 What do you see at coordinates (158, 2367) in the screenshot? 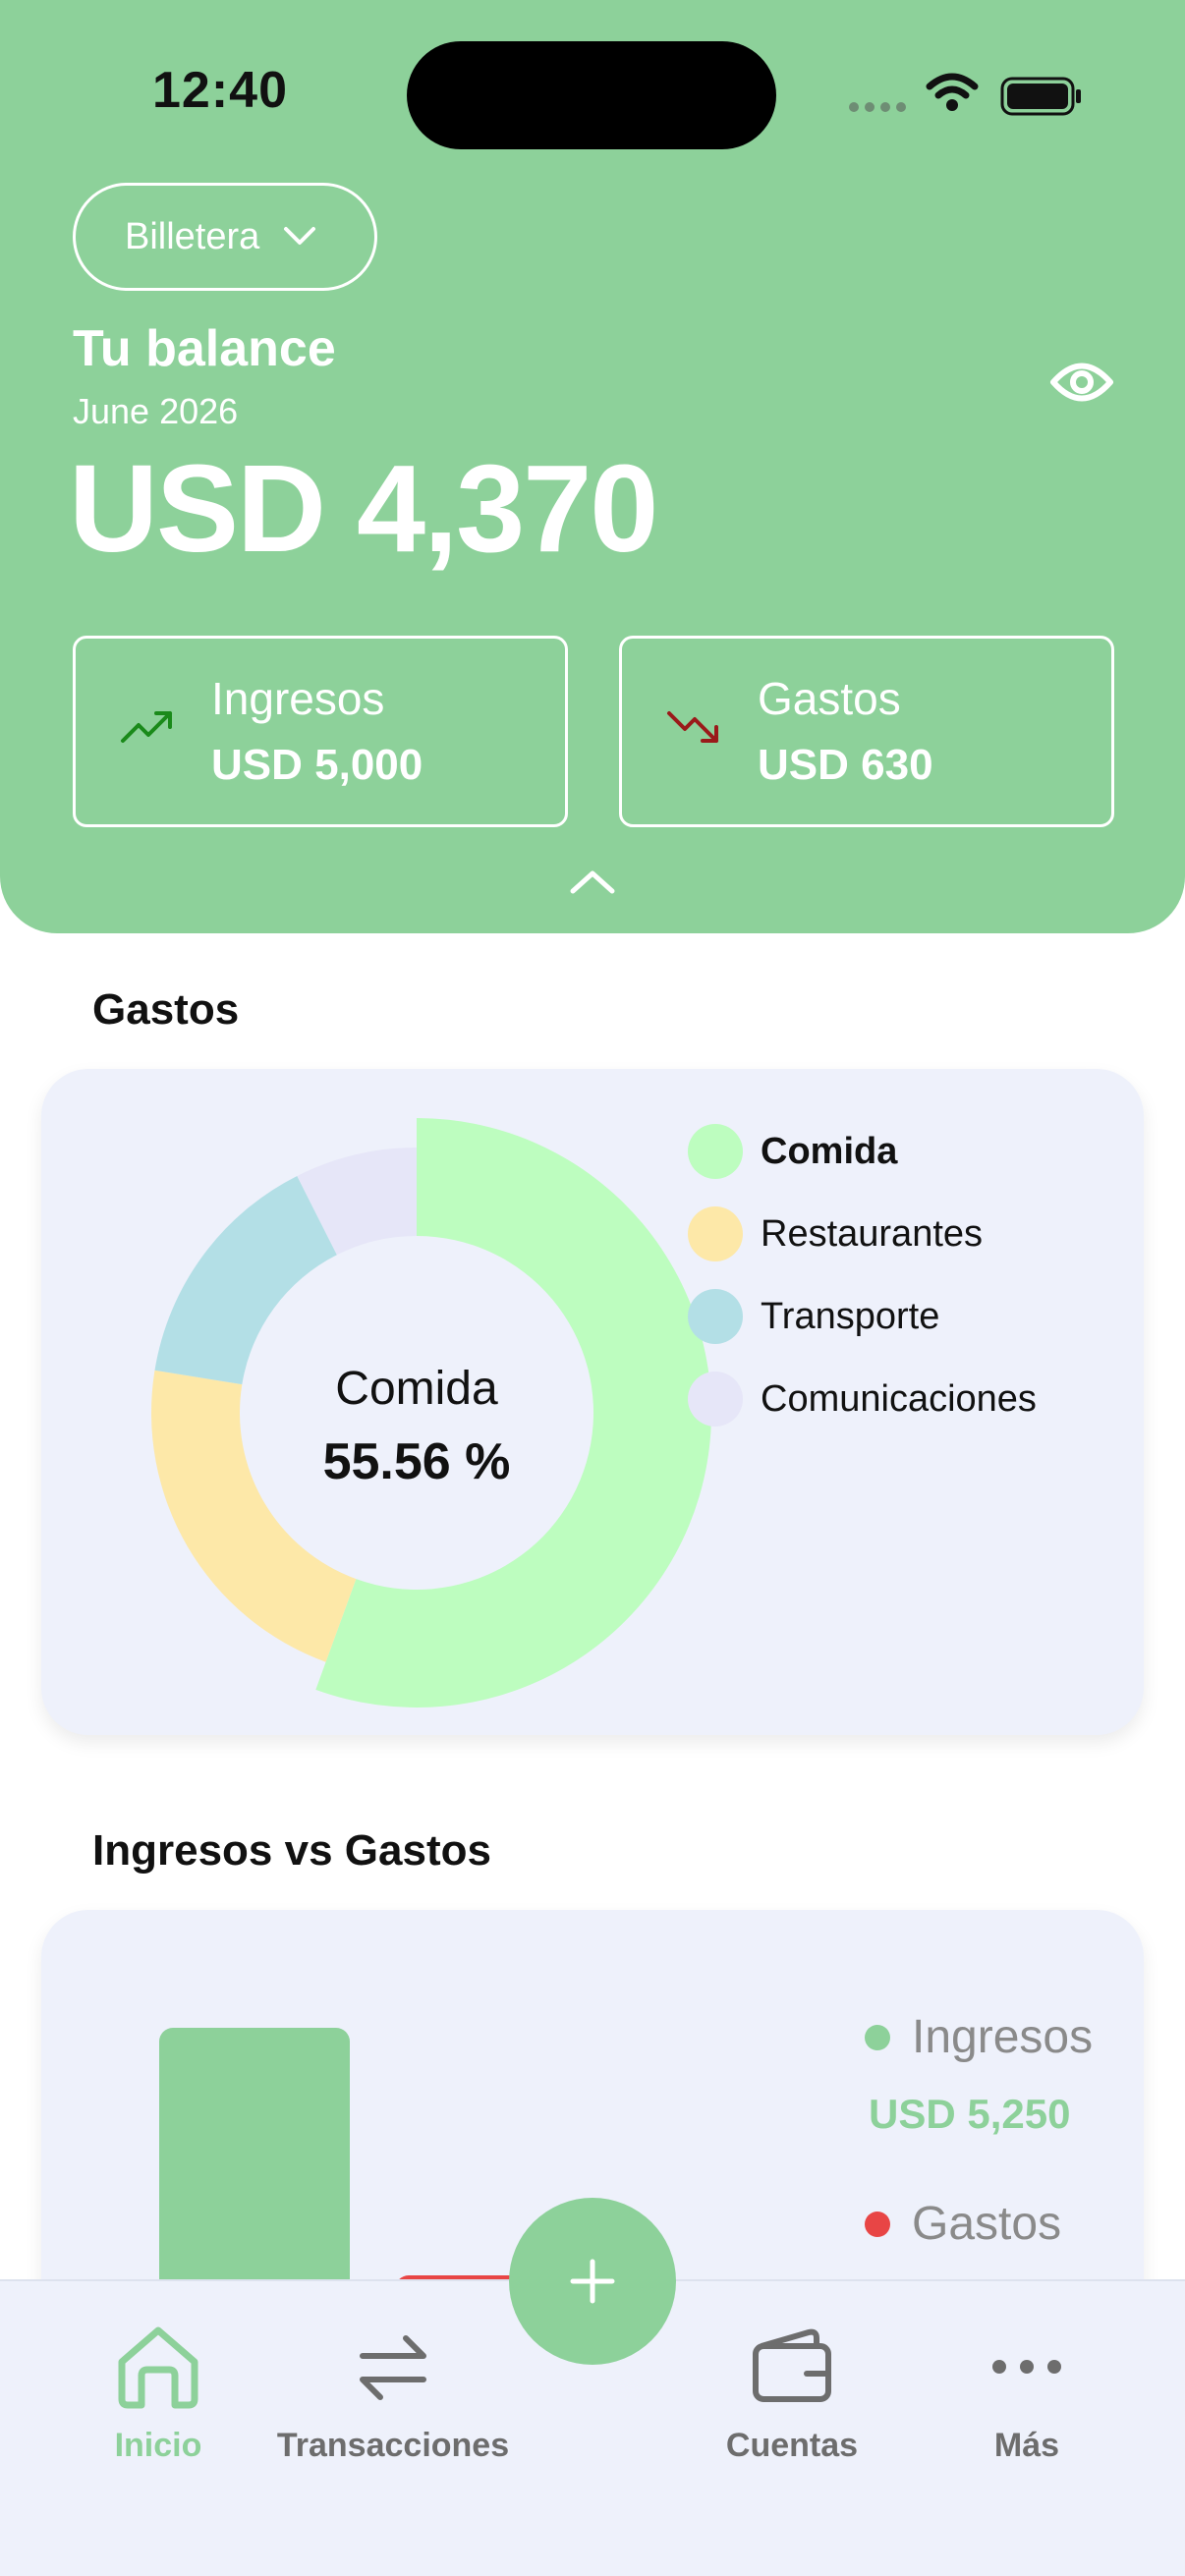
I see `home-icon` at bounding box center [158, 2367].